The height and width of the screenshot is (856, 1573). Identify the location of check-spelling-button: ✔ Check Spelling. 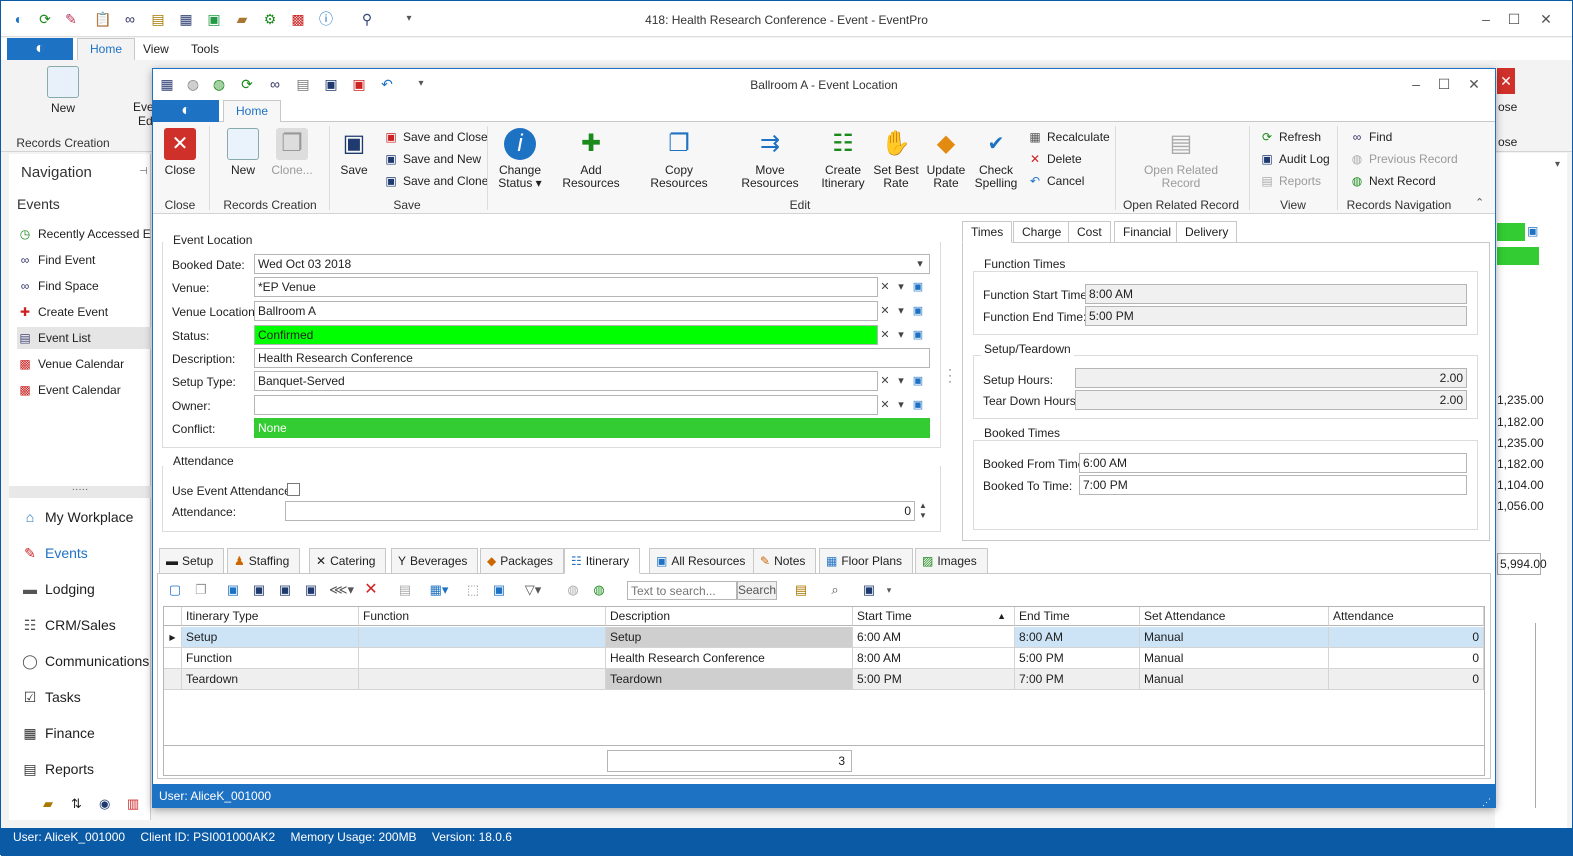
(996, 159).